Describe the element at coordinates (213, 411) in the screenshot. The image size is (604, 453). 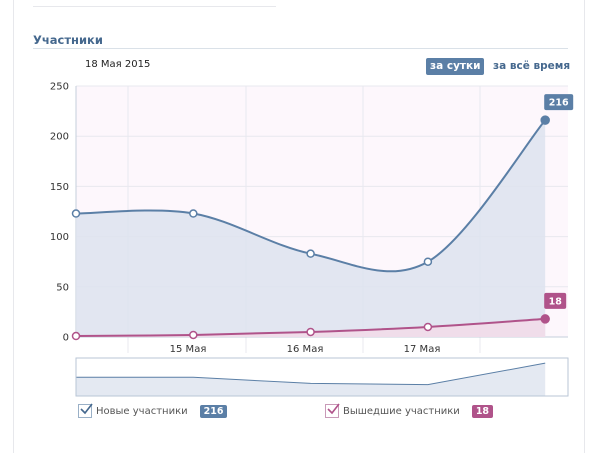
I see `legend-count-new: 216` at that location.